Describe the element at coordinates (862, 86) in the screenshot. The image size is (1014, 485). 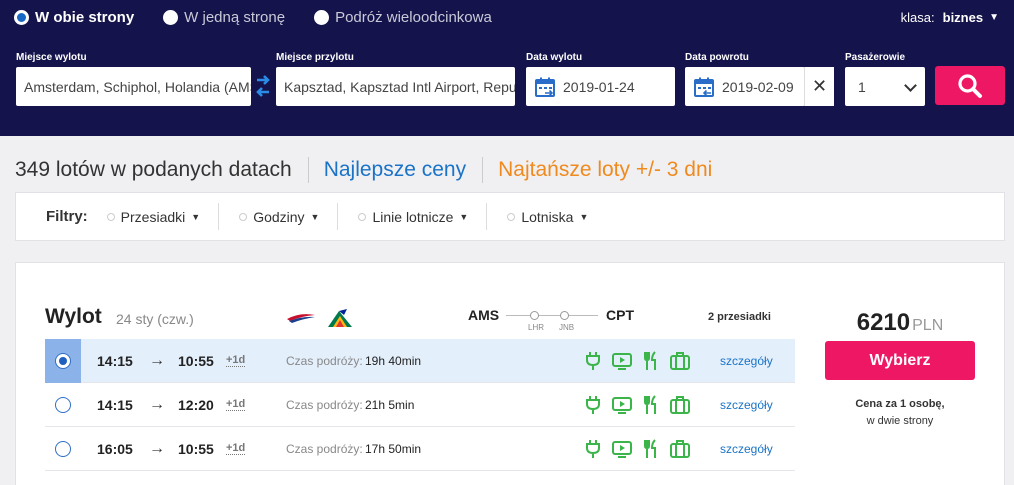
I see `passengers-value: 1` at that location.